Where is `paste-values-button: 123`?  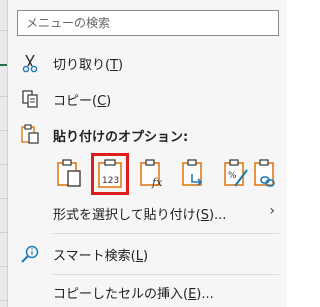 paste-values-button: 123 is located at coordinates (110, 174).